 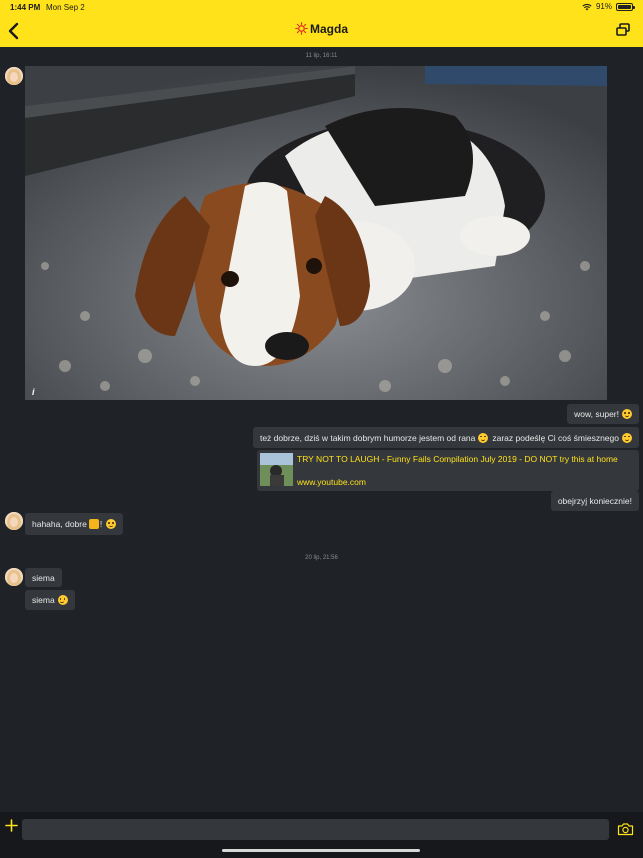 What do you see at coordinates (587, 6) in the screenshot?
I see `wifi-icon` at bounding box center [587, 6].